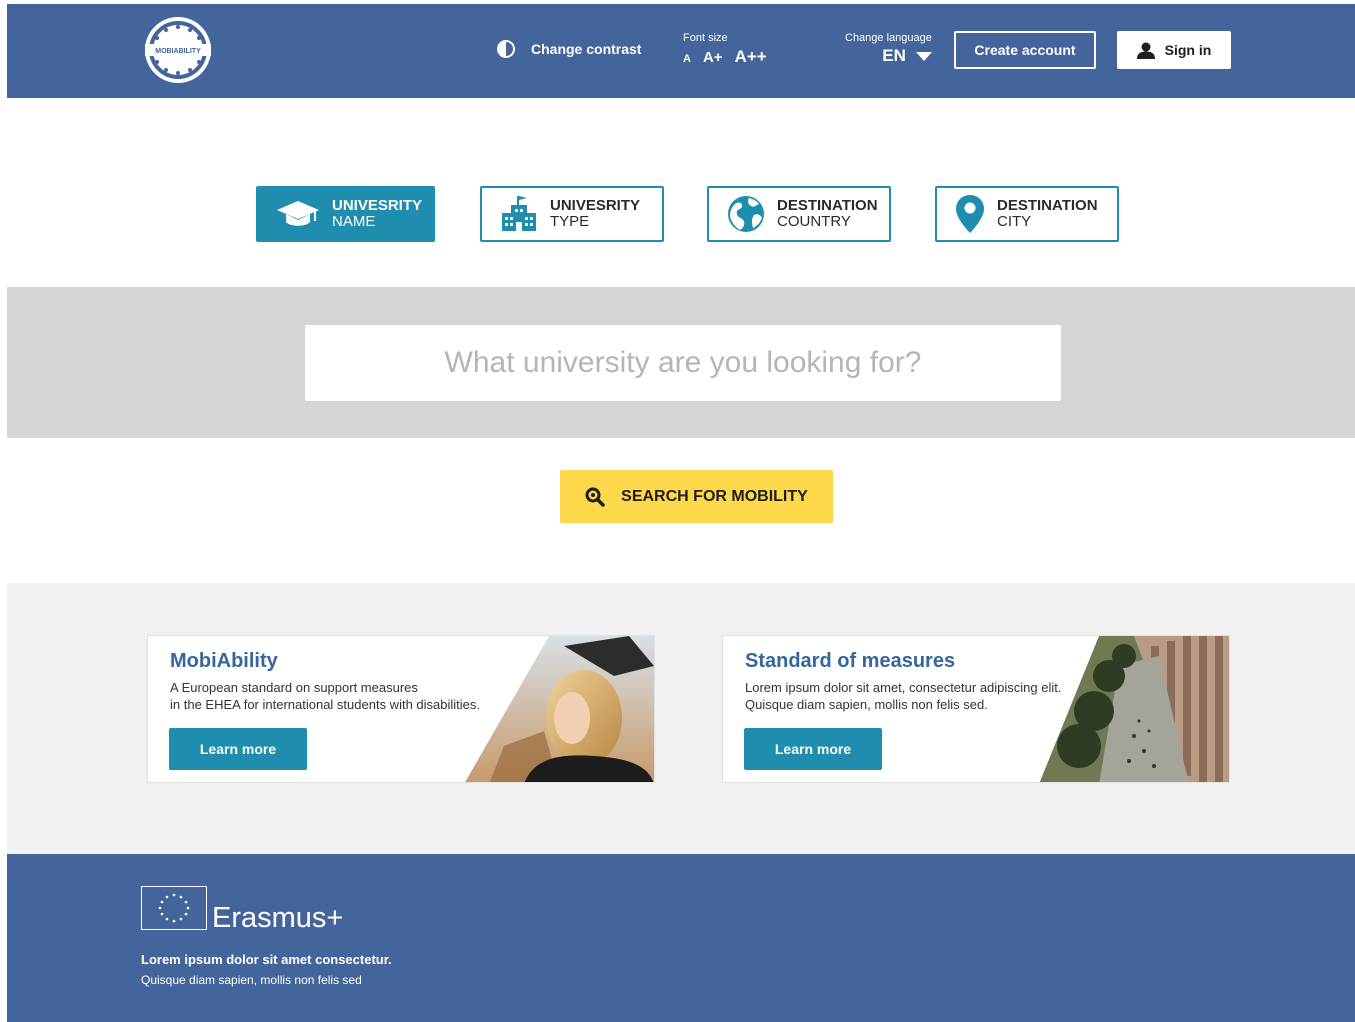 This screenshot has height=1022, width=1355. What do you see at coordinates (970, 214) in the screenshot?
I see `map-pin-icon` at bounding box center [970, 214].